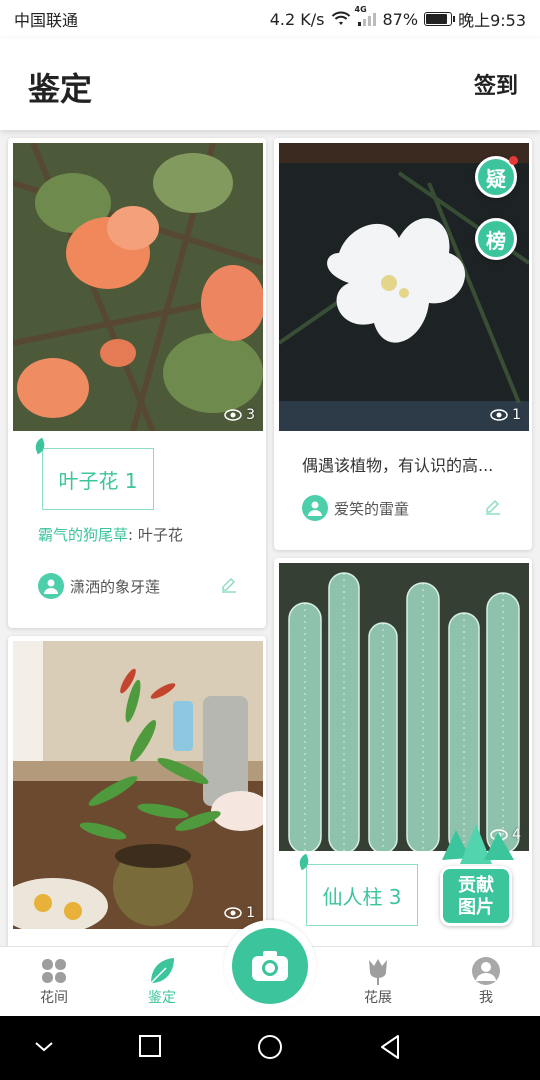  I want to click on plant-name-tag: 叶子花 1, so click(98, 479).